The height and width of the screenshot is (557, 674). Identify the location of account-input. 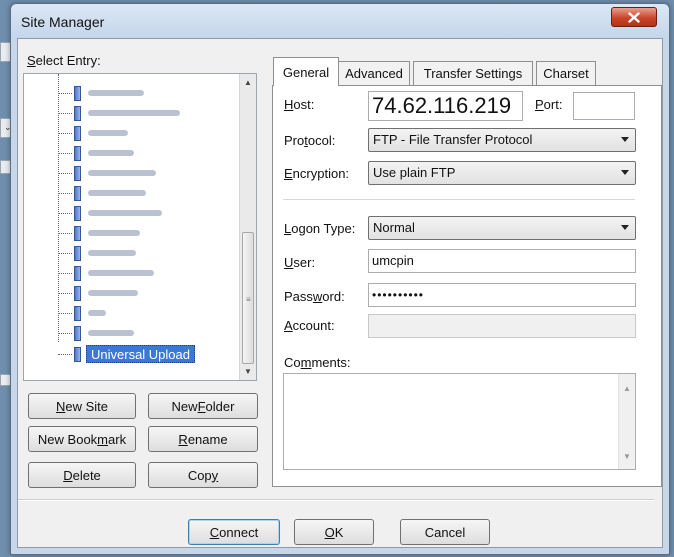
(502, 326).